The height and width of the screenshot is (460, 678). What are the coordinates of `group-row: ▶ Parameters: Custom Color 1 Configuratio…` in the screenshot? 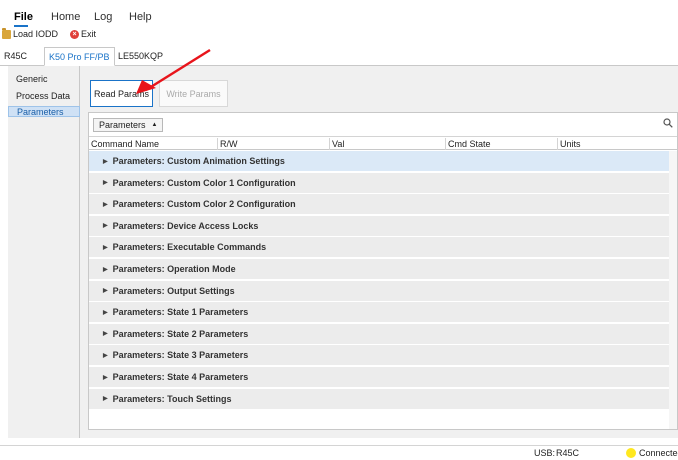 It's located at (379, 183).